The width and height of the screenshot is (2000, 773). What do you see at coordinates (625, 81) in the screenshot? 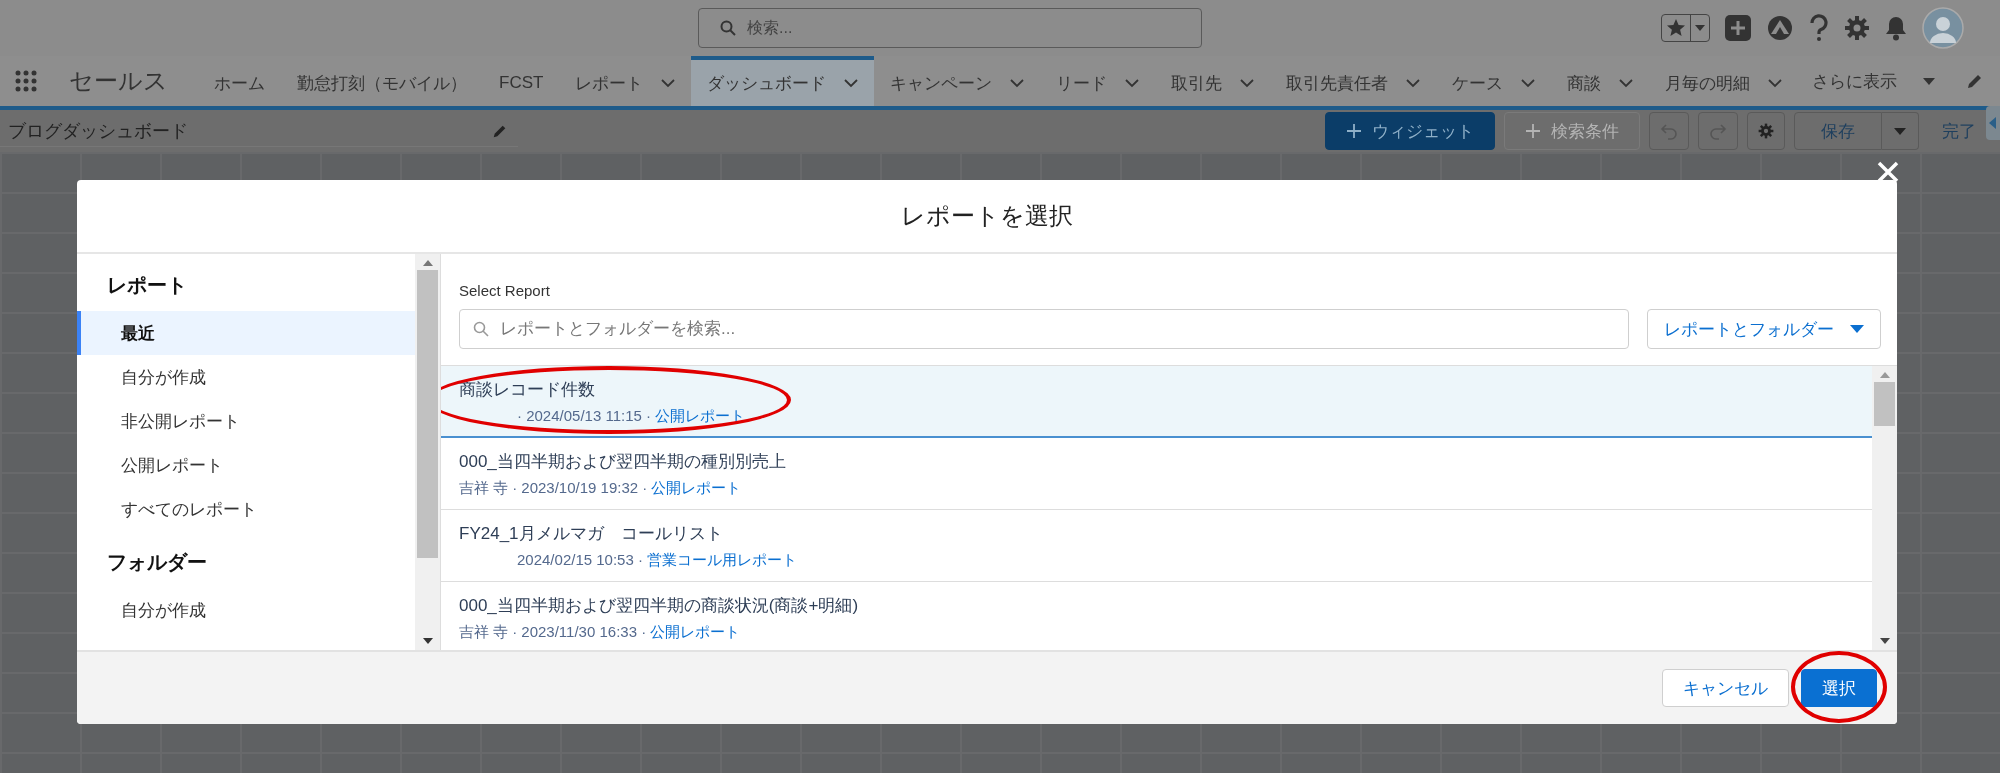
I see `nav-tab: レポート` at bounding box center [625, 81].